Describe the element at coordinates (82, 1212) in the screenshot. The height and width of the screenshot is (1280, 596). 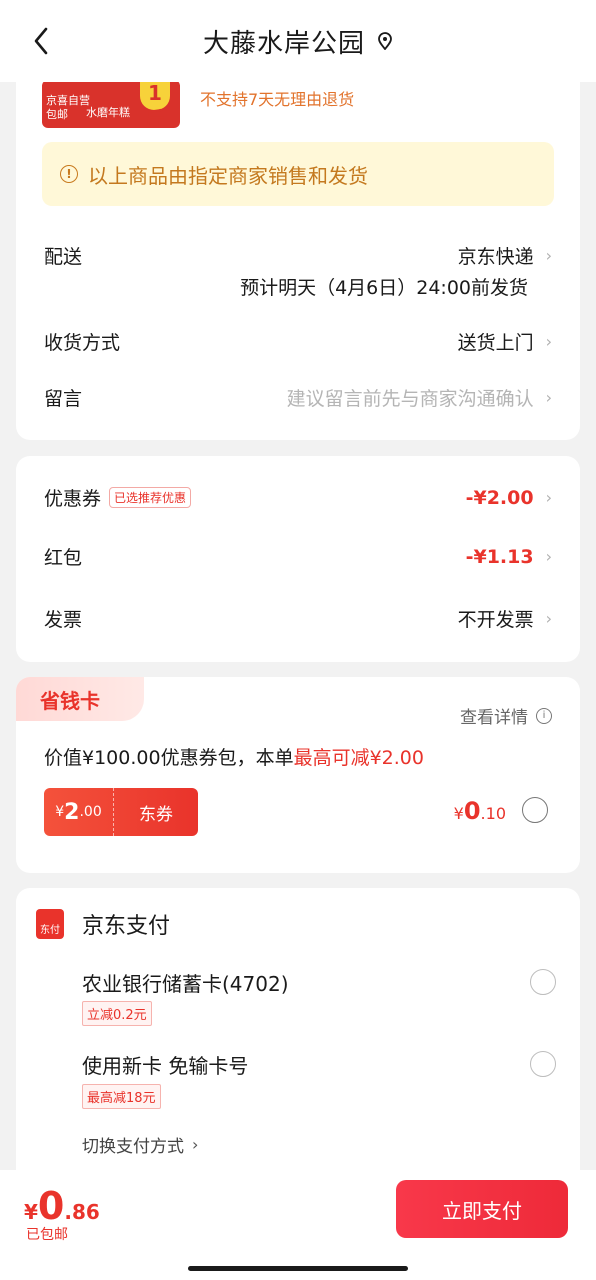
I see `total-dec: .86` at that location.